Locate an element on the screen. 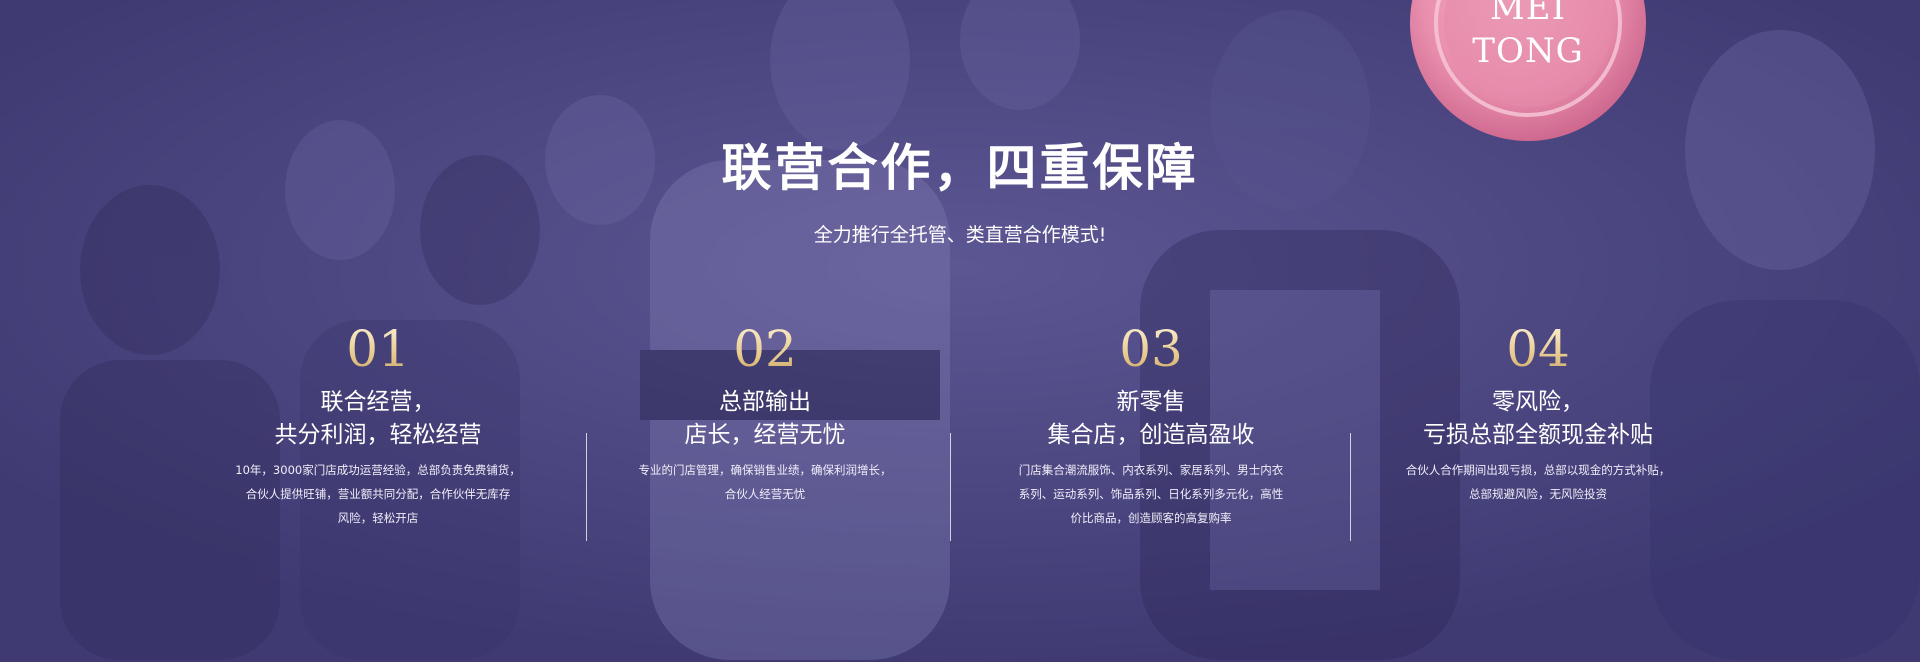 This screenshot has height=668, width=1920. bottom-border is located at coordinates (960, 665).